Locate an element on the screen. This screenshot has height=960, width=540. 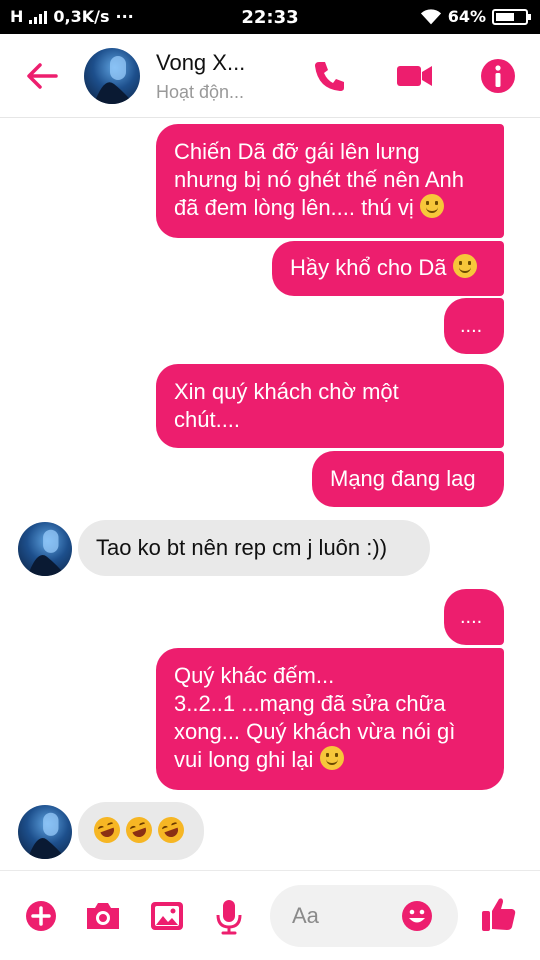
video-call-icon is located at coordinates (414, 76).